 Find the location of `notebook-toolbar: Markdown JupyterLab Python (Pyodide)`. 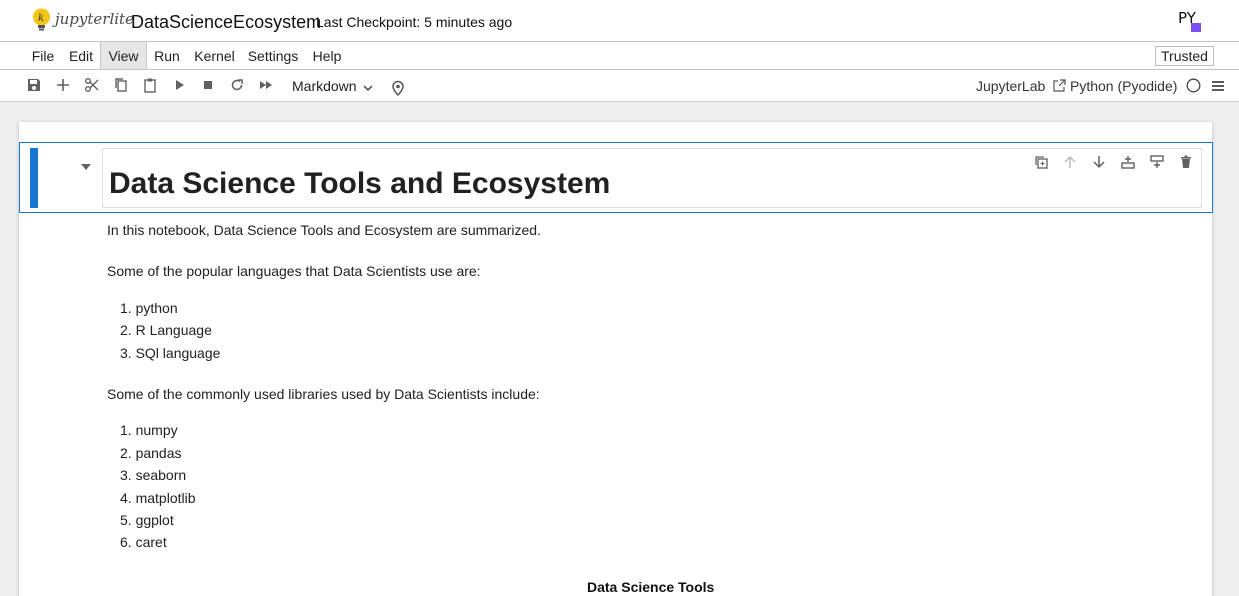

notebook-toolbar: Markdown JupyterLab Python (Pyodide) is located at coordinates (619, 86).